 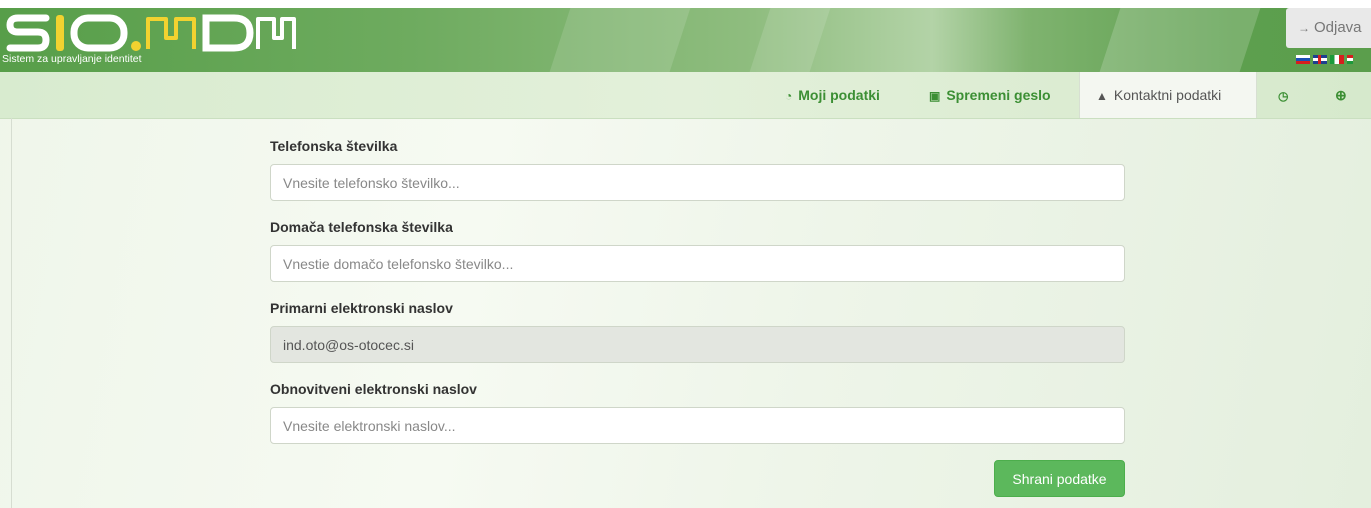 What do you see at coordinates (839, 95) in the screenshot?
I see `nav-label: Moji podatki` at bounding box center [839, 95].